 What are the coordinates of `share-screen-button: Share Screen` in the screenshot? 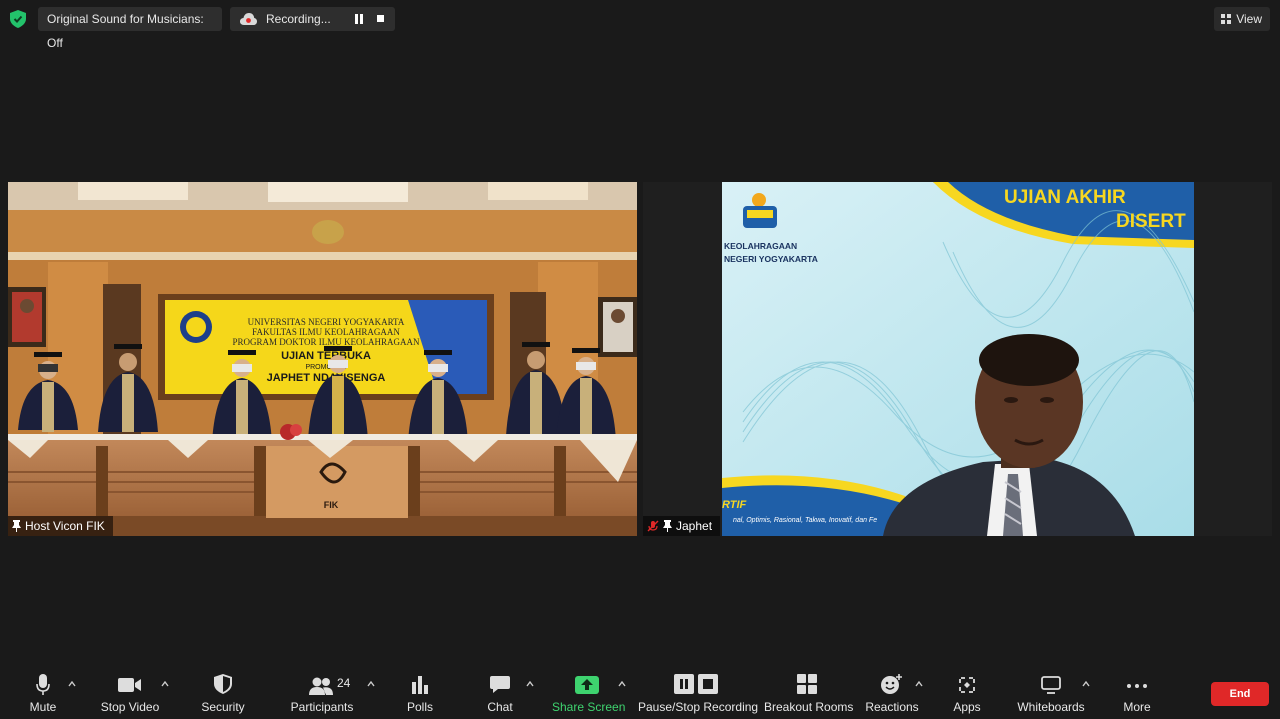 It's located at (589, 691).